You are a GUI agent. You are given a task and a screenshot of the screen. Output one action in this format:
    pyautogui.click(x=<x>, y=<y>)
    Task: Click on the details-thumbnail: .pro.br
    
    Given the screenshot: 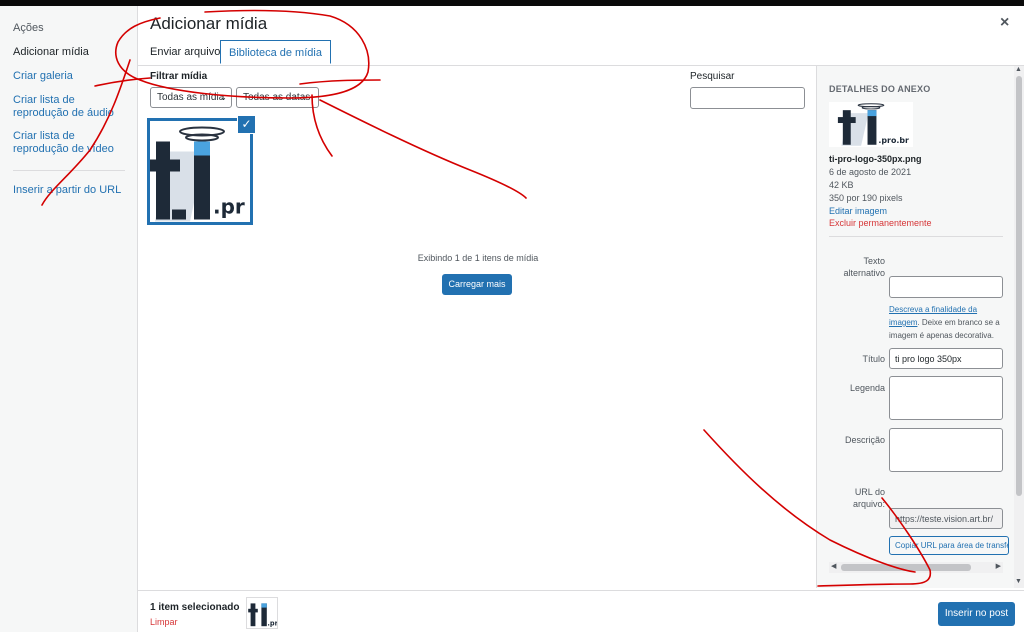 What is the action you would take?
    pyautogui.click(x=871, y=124)
    